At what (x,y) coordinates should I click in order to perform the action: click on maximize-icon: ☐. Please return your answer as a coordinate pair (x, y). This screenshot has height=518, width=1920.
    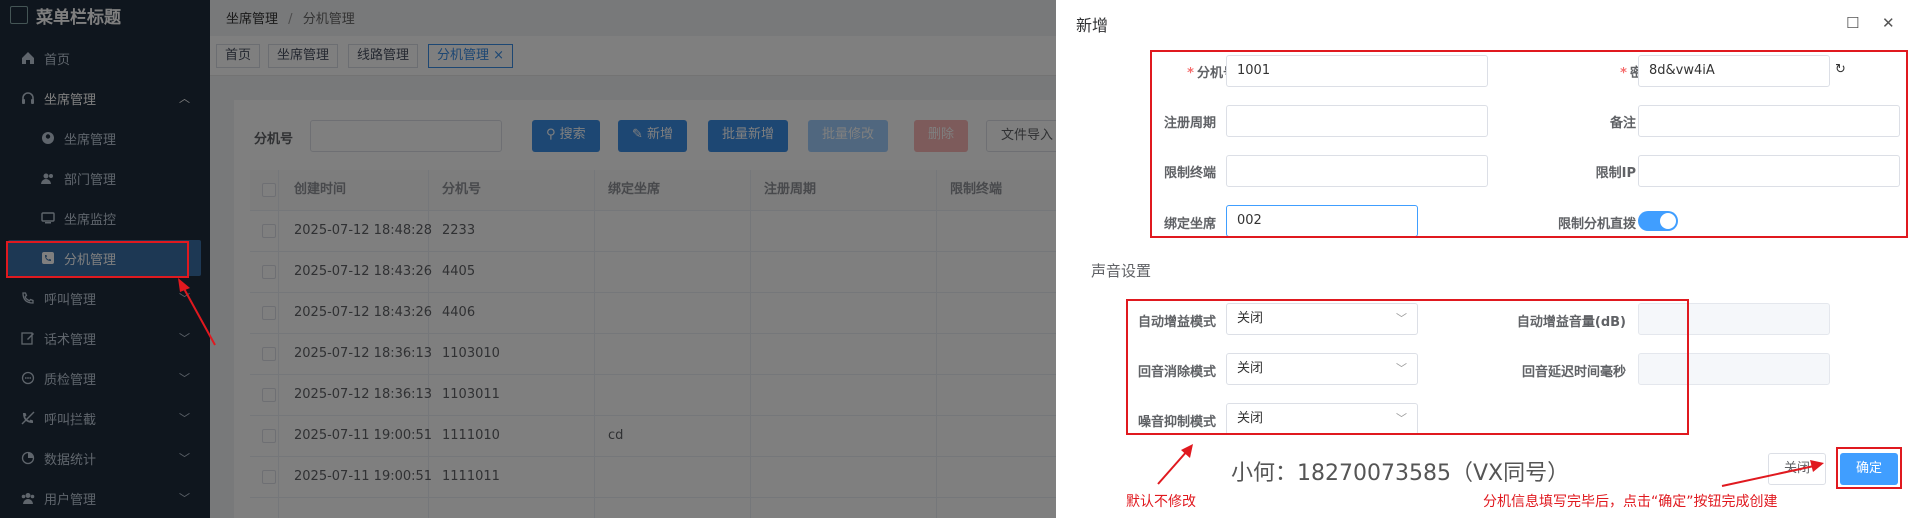
    Looking at the image, I should click on (1852, 23).